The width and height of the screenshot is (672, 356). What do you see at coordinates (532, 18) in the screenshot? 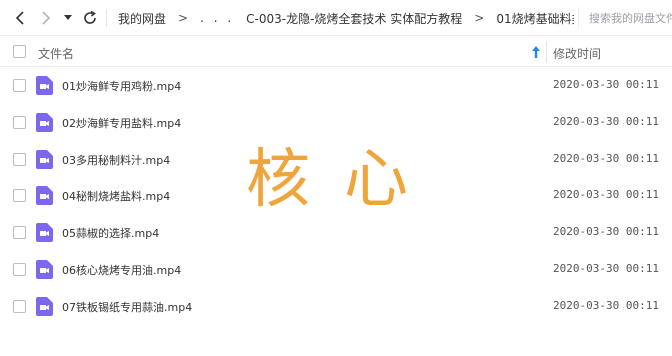
I see `breadcrumb-folder-current: 01烧烤基础料类` at bounding box center [532, 18].